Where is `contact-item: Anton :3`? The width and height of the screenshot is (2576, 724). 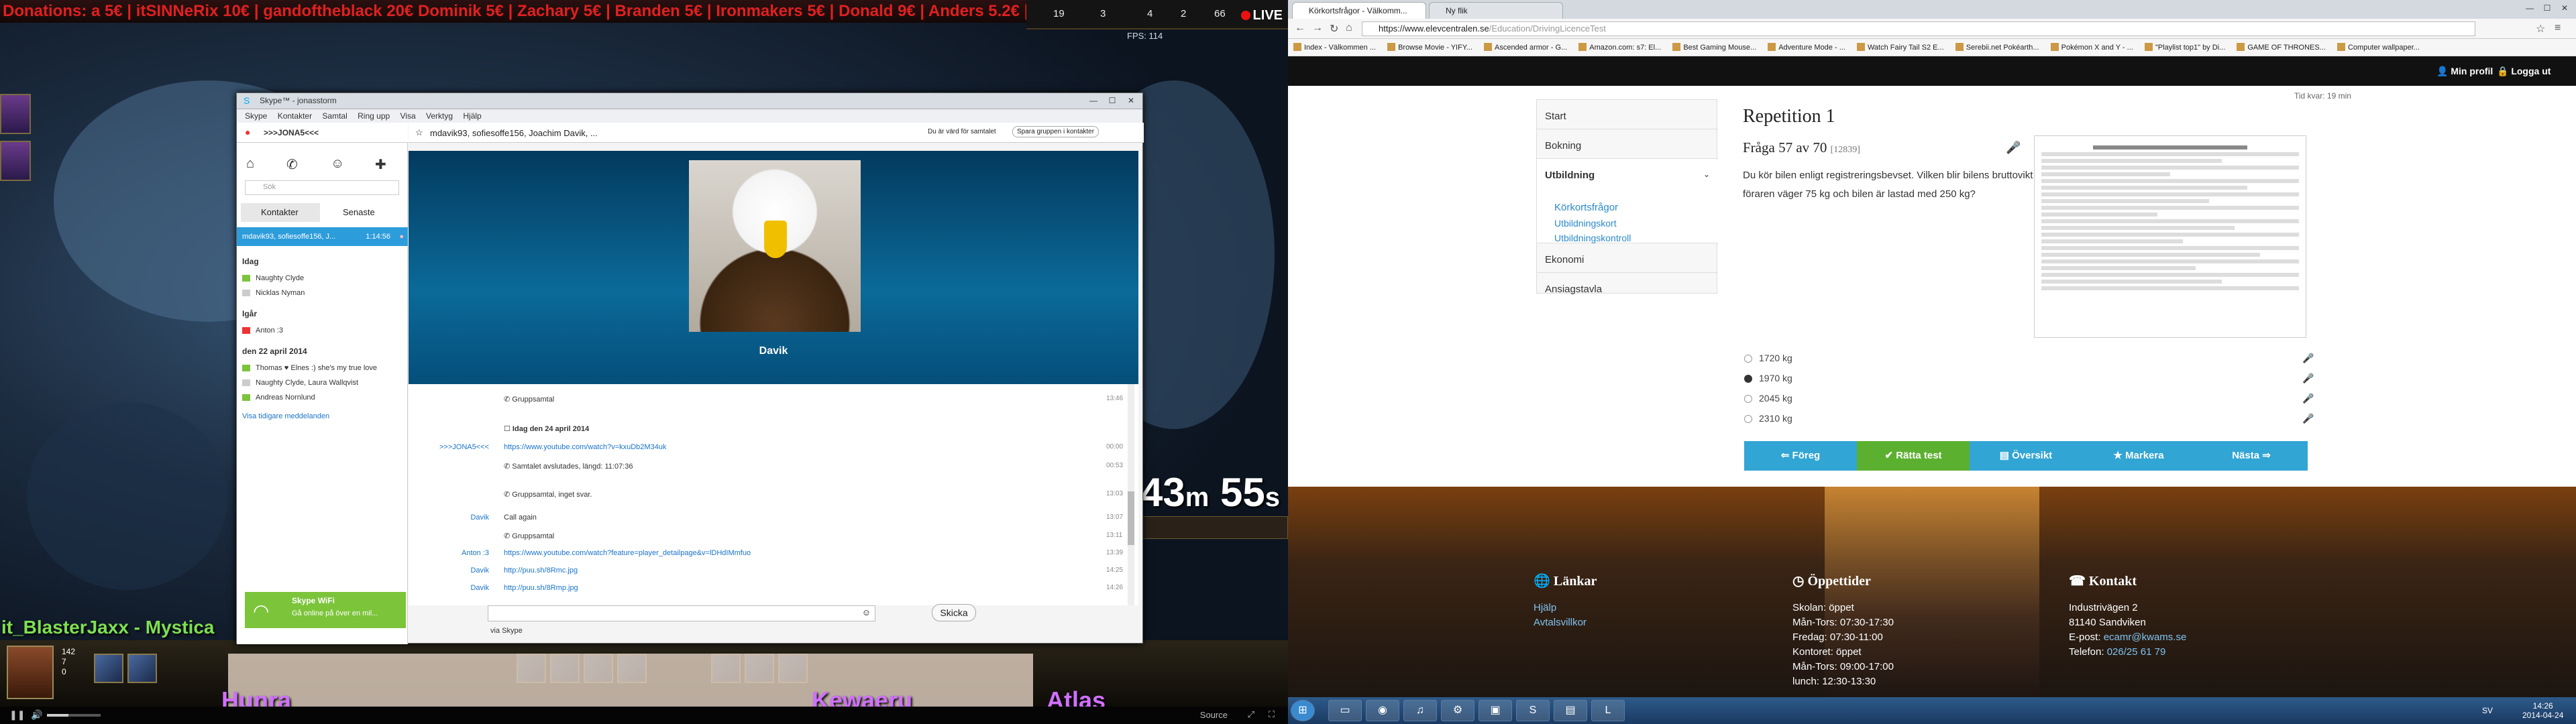 contact-item: Anton :3 is located at coordinates (262, 330).